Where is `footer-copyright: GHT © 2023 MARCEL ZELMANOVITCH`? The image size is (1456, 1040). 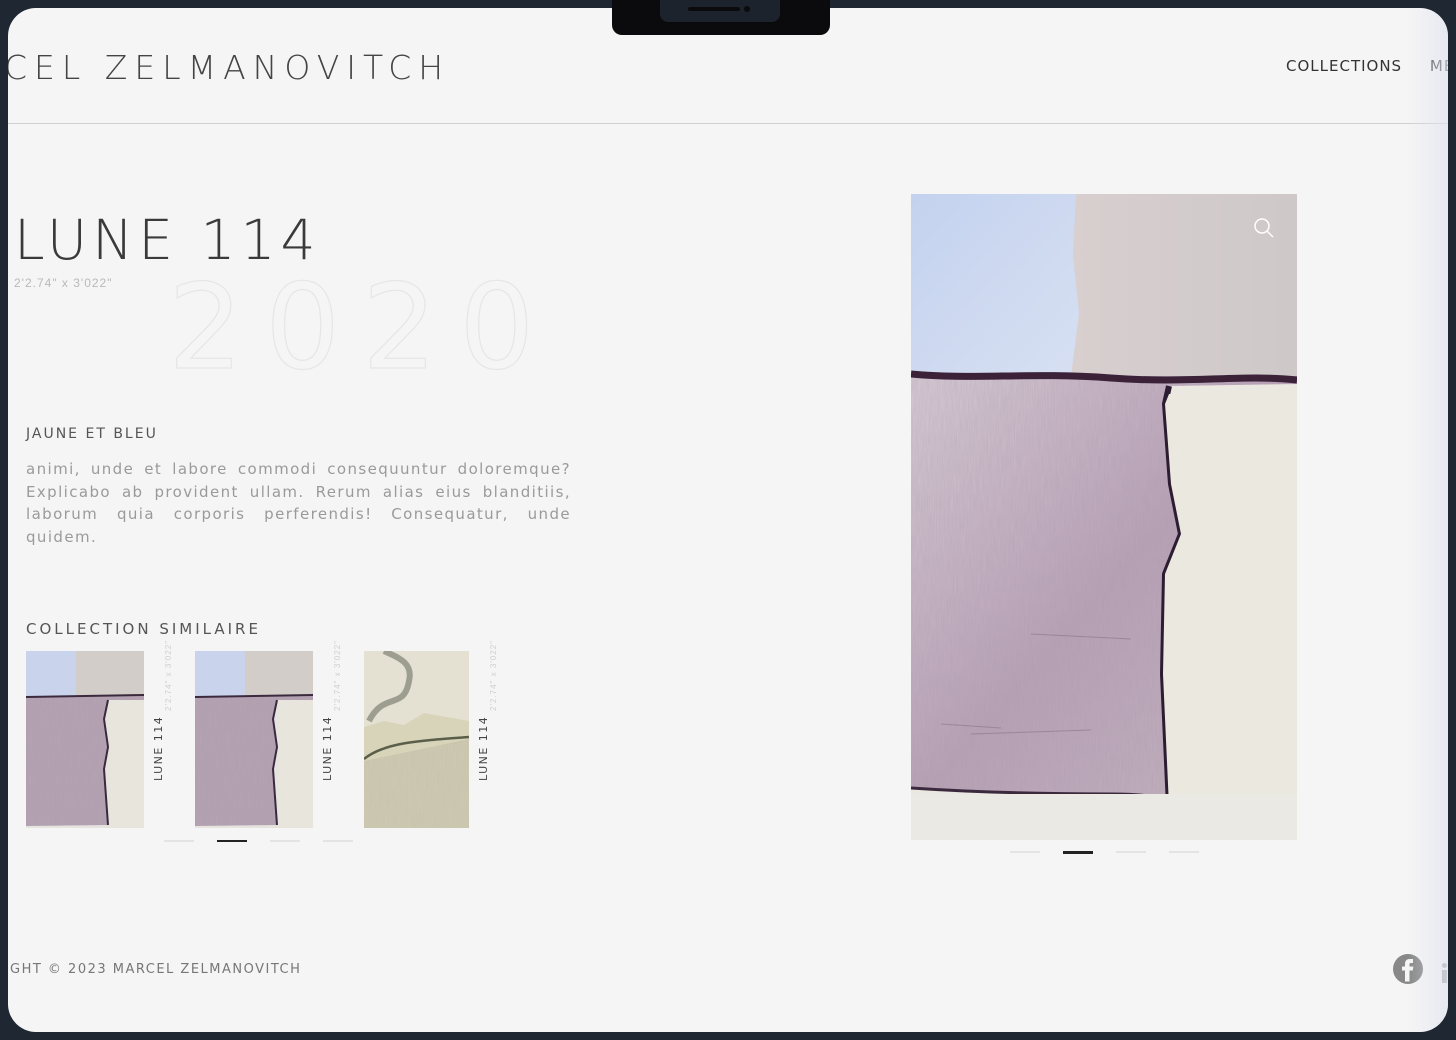 footer-copyright: GHT © 2023 MARCEL ZELMANOVITCH is located at coordinates (156, 969).